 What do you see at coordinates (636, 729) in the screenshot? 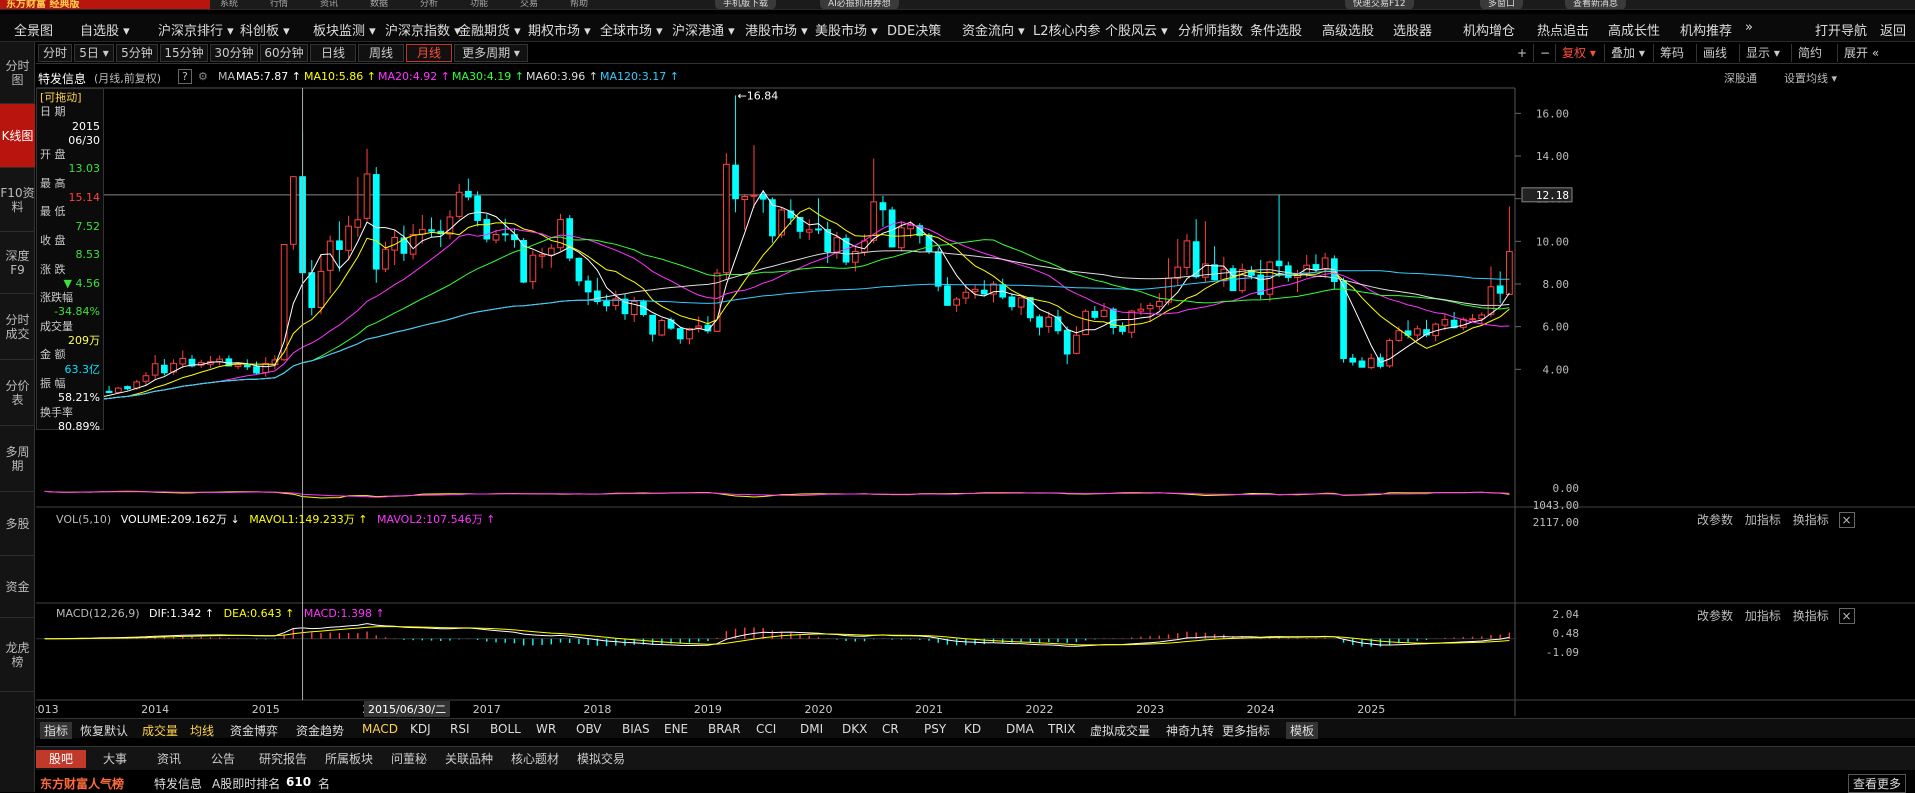
I see `indicator-12: BIAS` at bounding box center [636, 729].